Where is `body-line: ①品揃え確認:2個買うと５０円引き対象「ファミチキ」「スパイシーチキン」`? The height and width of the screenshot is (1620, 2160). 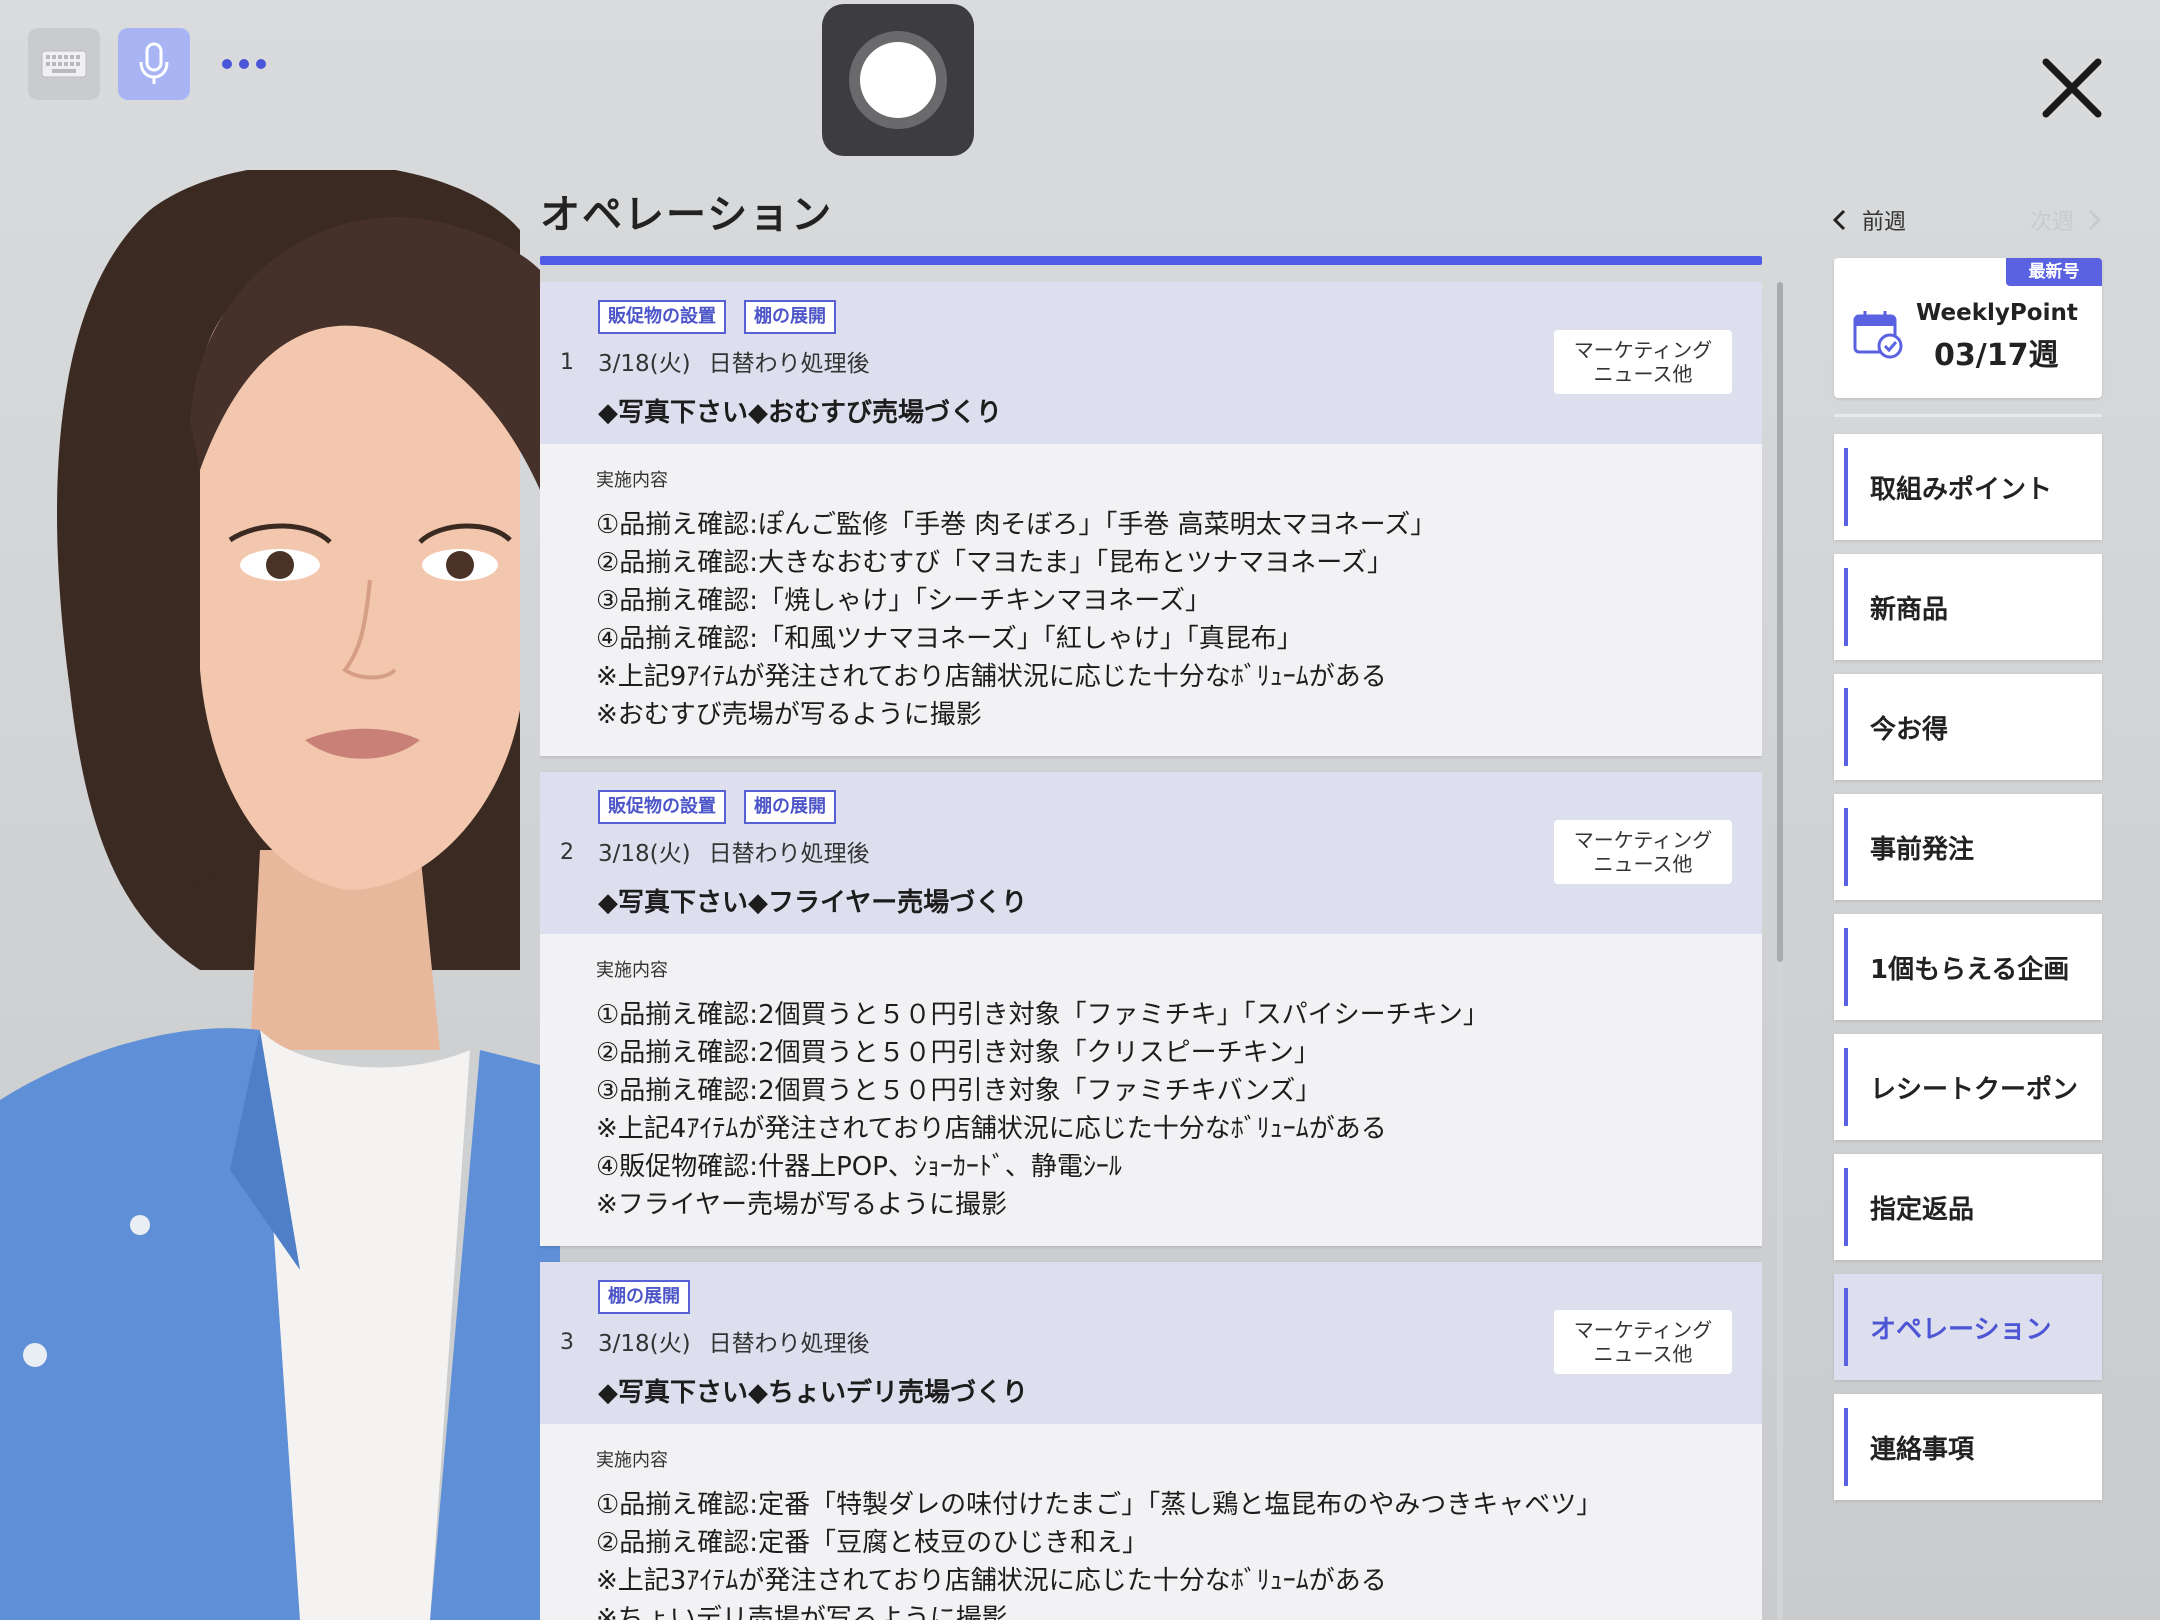
body-line: ①品揃え確認:2個買うと５０円引き対象「ファミチキ」「スパイシーチキン」 is located at coordinates (1042, 1015).